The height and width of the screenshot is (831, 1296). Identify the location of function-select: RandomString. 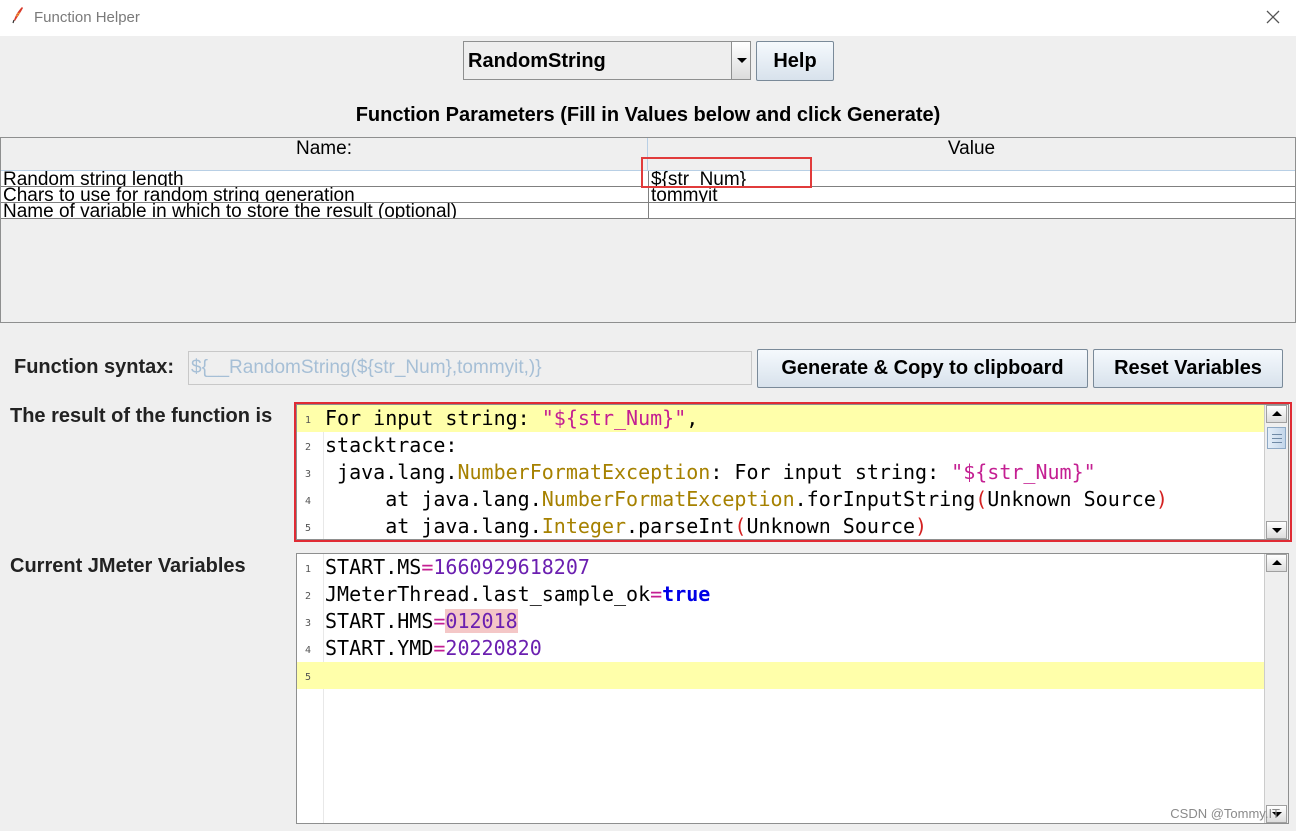
(607, 60).